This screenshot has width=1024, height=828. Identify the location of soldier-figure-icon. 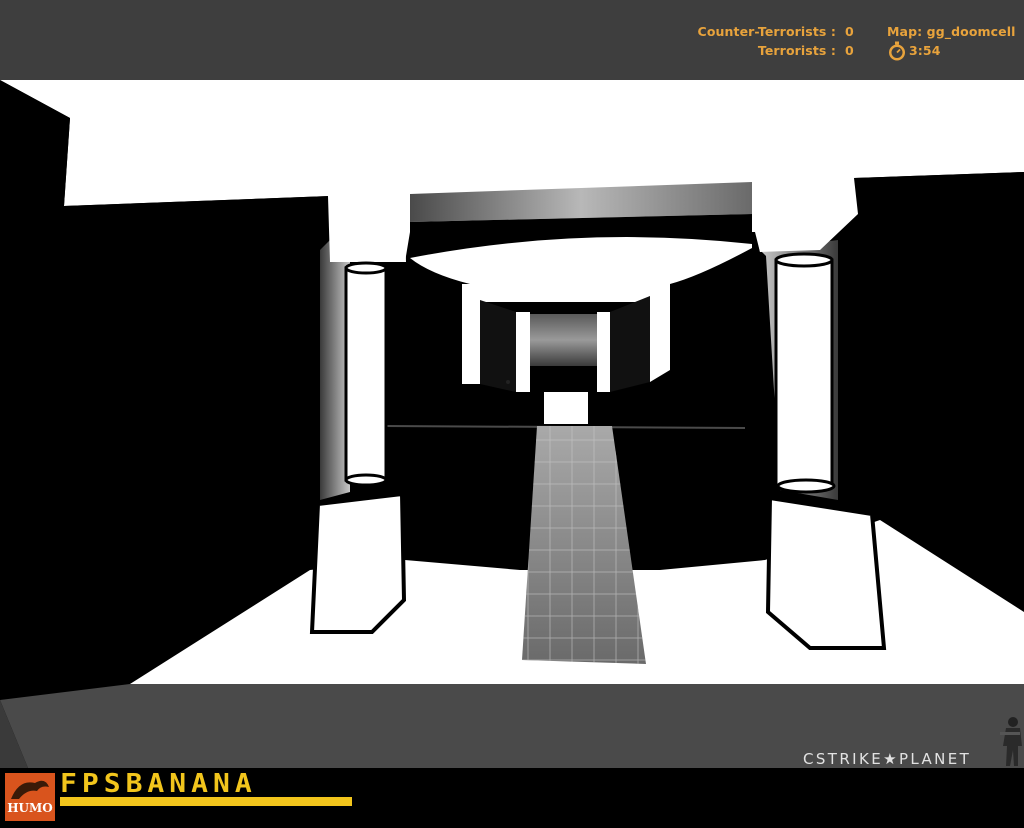
(1011, 741).